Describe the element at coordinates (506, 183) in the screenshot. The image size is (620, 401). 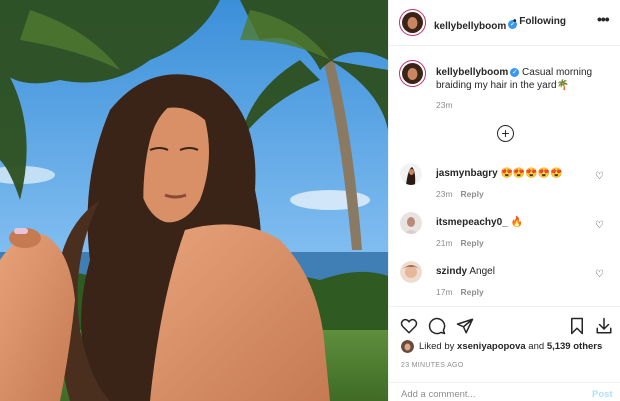
I see `comment-item: jasmynbagry 😍😍😍😍😍 23m Reply ♡` at that location.